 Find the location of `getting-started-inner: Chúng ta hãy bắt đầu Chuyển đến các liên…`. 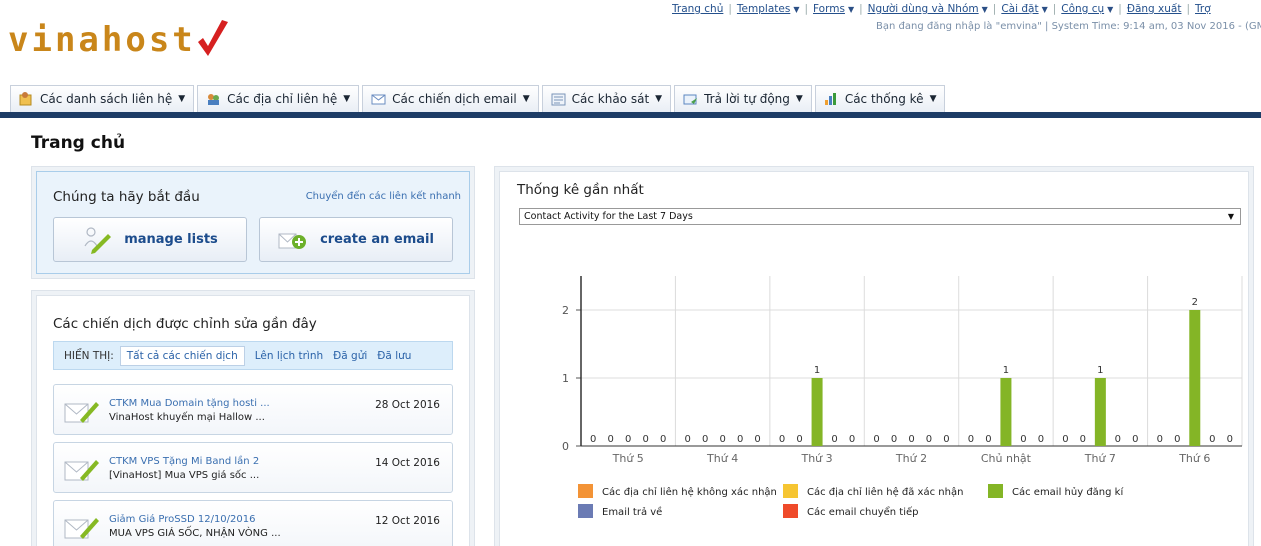

getting-started-inner: Chúng ta hãy bắt đầu Chuyển đến các liên… is located at coordinates (253, 222).